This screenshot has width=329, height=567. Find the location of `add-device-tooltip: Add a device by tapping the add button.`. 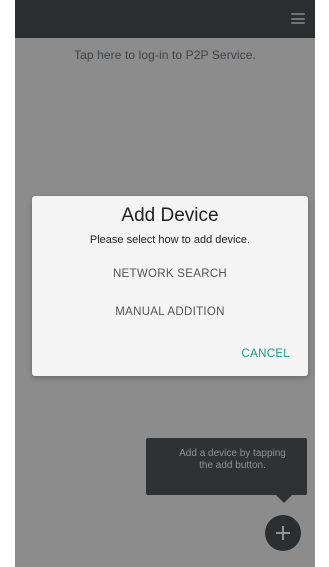

add-device-tooltip: Add a device by tapping the add button. is located at coordinates (226, 466).